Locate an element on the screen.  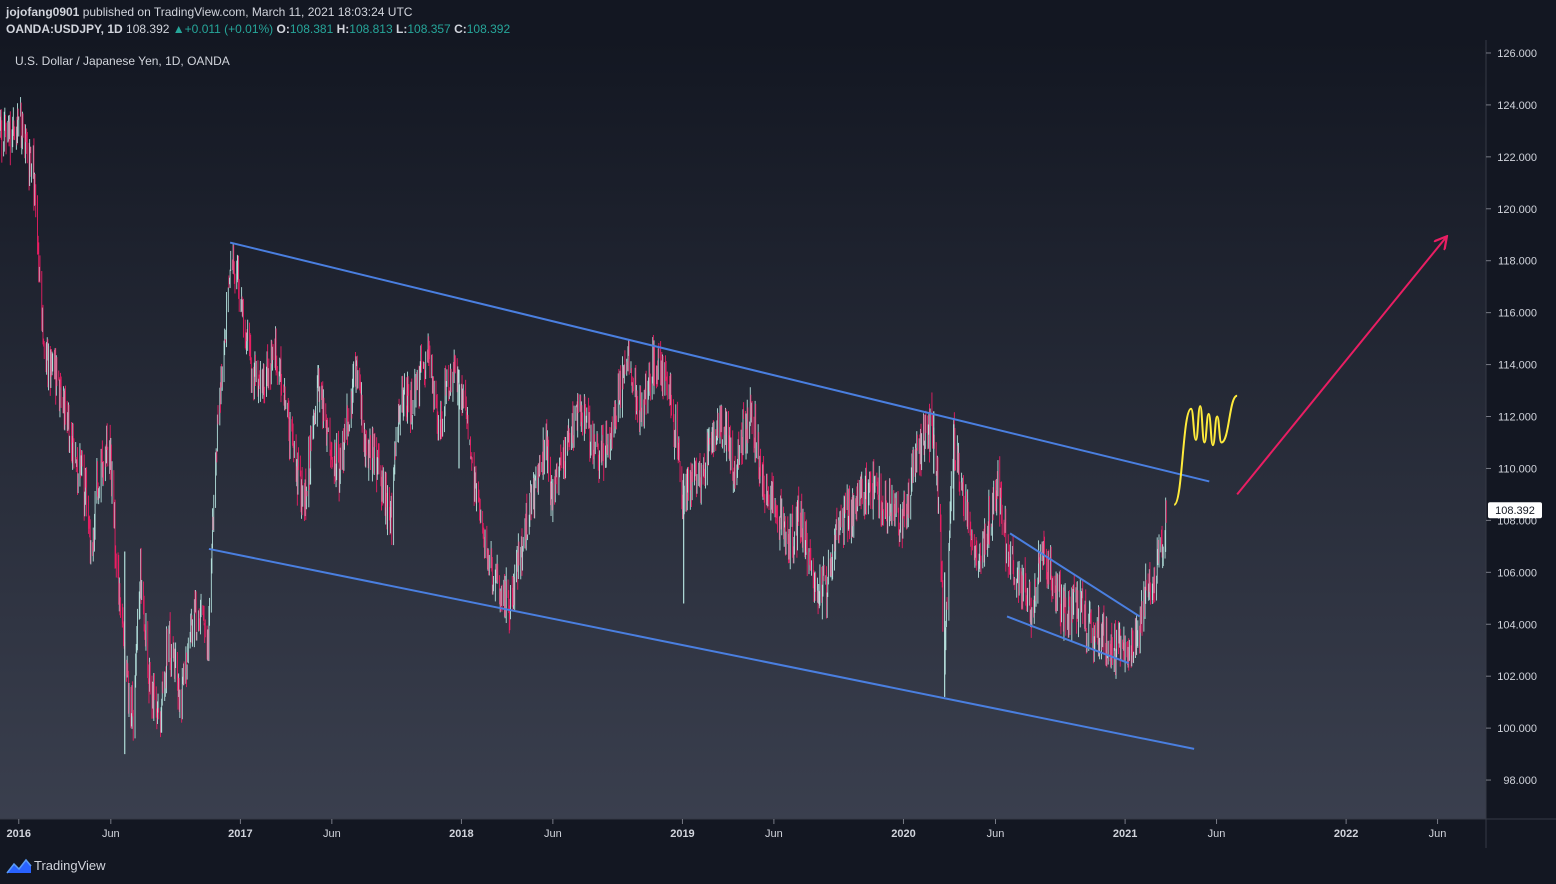
price-tick-label: 124.000 is located at coordinates (1517, 106).